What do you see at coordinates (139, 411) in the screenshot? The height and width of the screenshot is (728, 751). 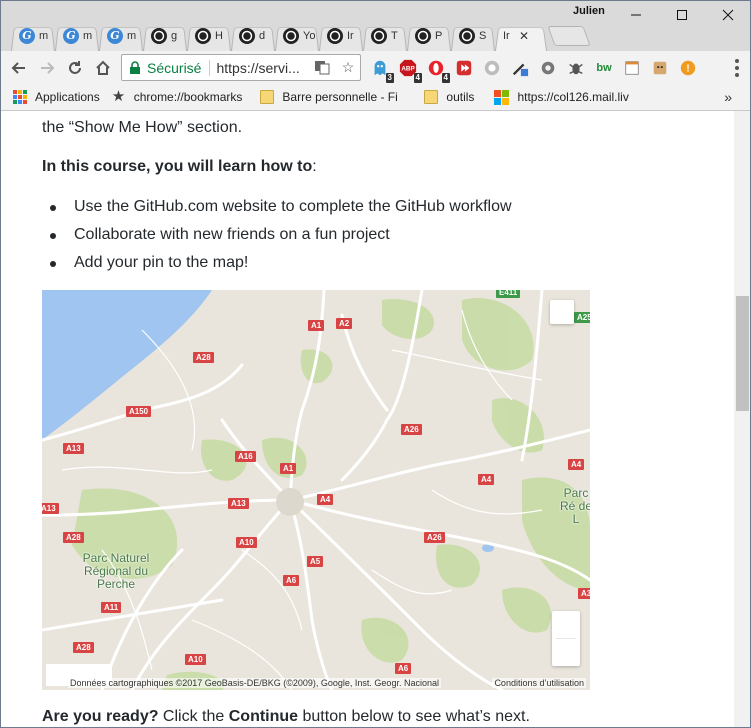 I see `road-label: A150` at bounding box center [139, 411].